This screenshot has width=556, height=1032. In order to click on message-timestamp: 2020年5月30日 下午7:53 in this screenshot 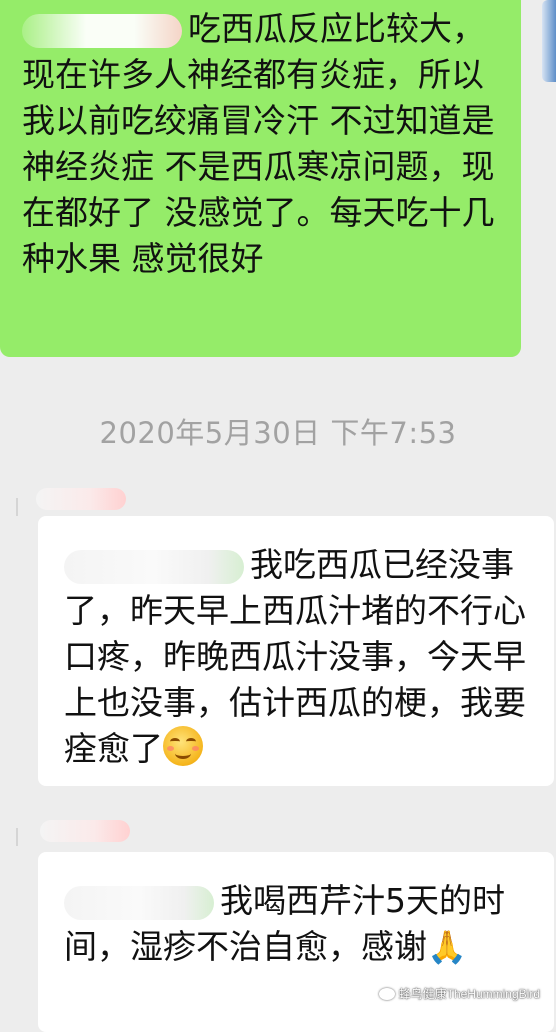, I will do `click(278, 433)`.